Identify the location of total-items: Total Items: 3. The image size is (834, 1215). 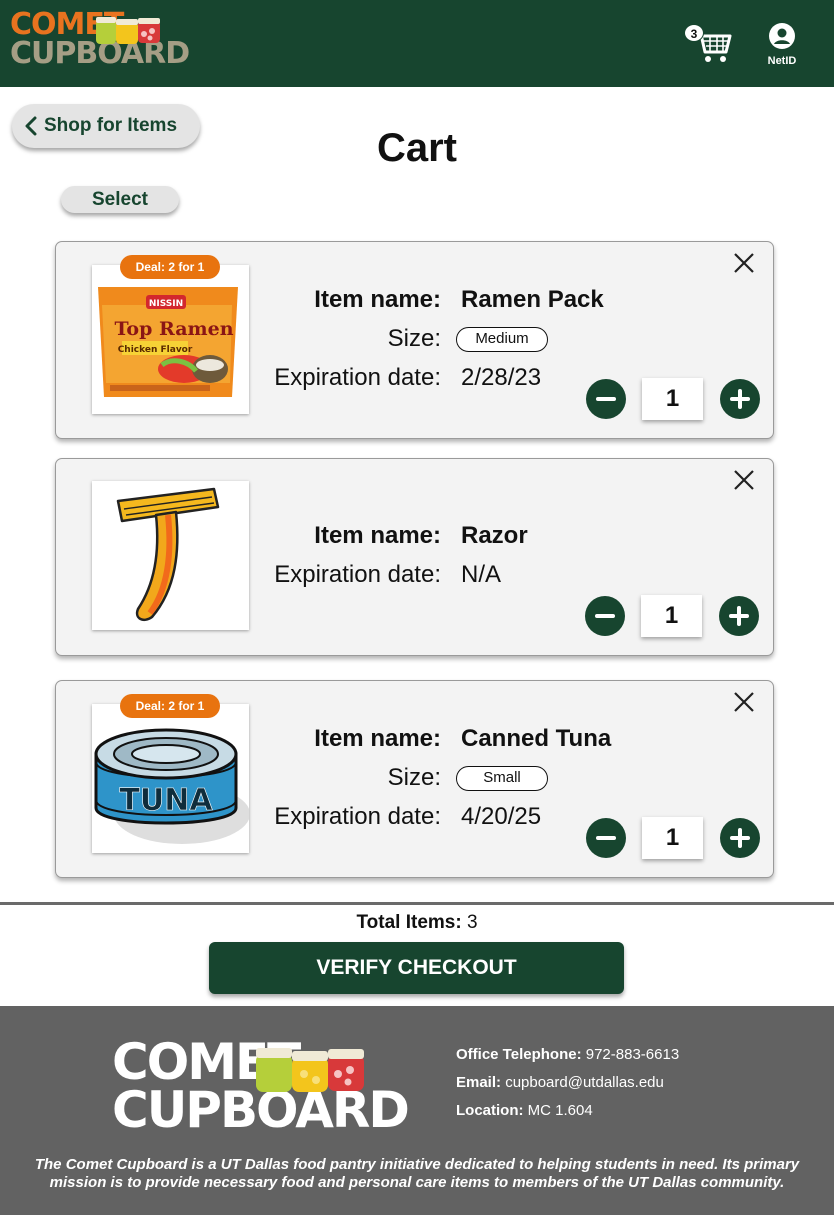
(417, 923).